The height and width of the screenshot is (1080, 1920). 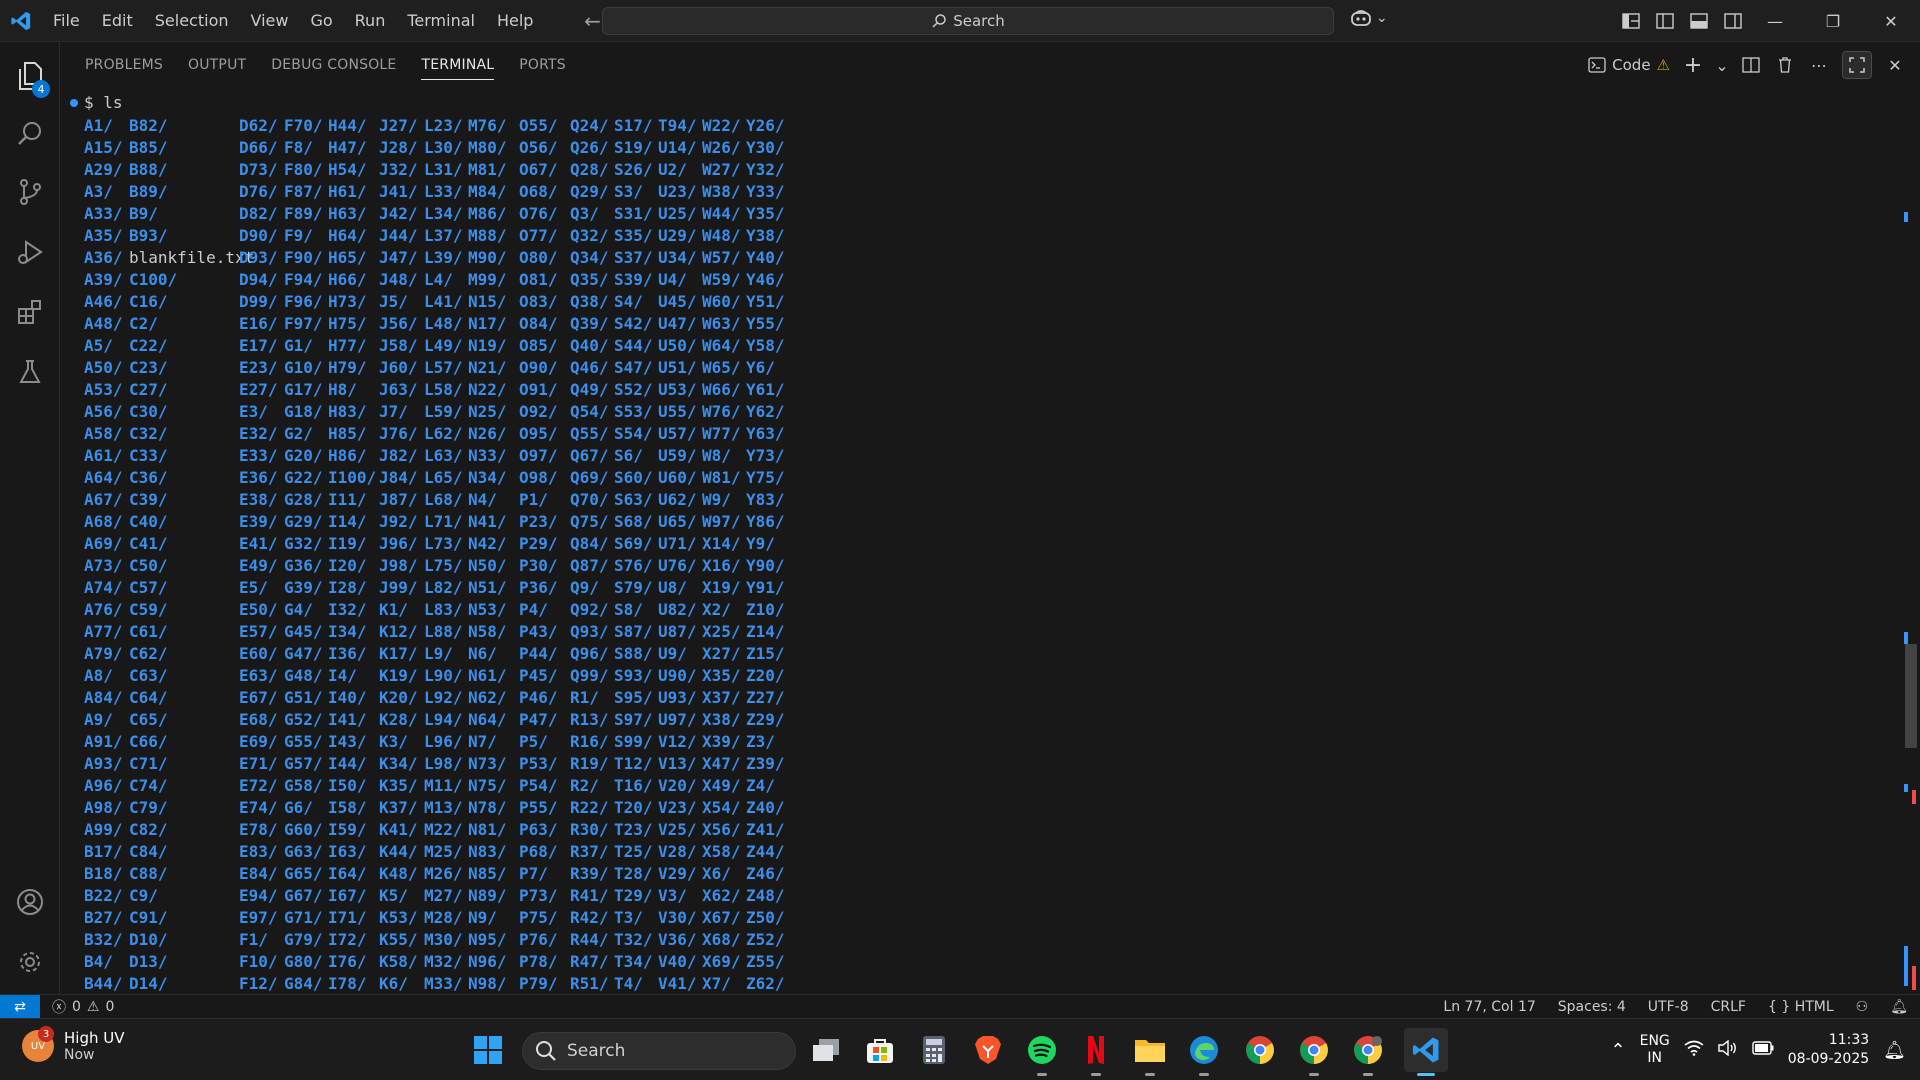 I want to click on directory-entry: K5/, so click(x=398, y=896).